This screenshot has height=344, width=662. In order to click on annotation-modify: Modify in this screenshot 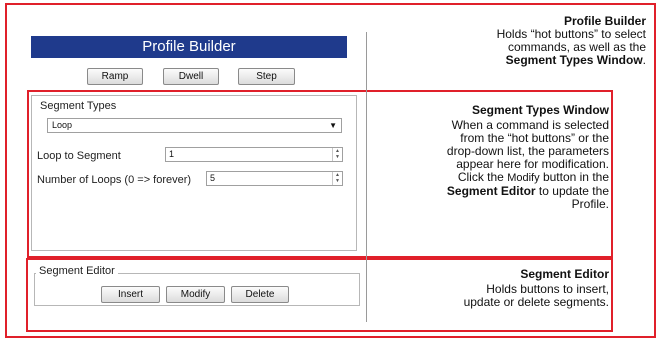, I will do `click(523, 178)`.